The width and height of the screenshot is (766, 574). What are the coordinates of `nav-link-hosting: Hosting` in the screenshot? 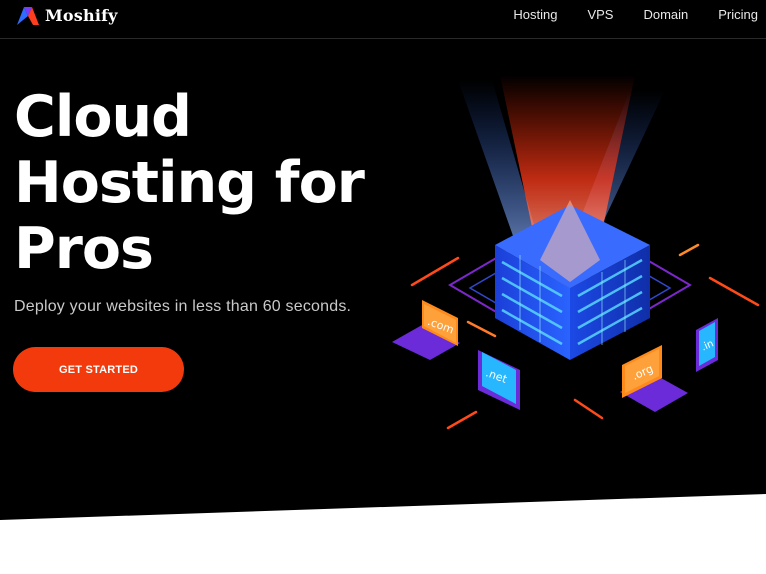 It's located at (535, 14).